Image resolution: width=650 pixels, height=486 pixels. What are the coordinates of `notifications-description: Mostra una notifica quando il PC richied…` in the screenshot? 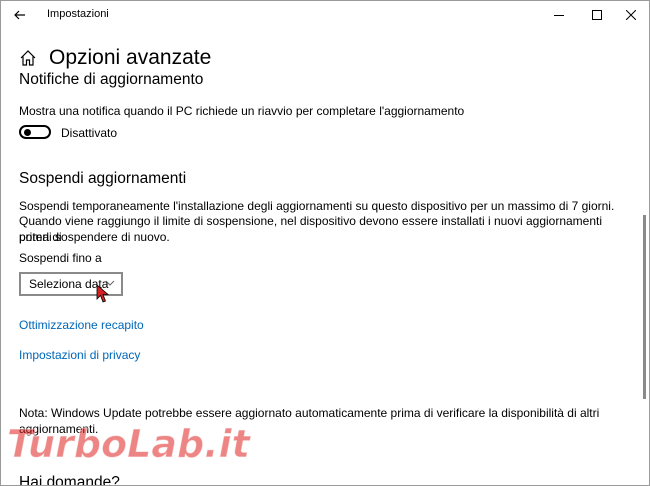 It's located at (242, 111).